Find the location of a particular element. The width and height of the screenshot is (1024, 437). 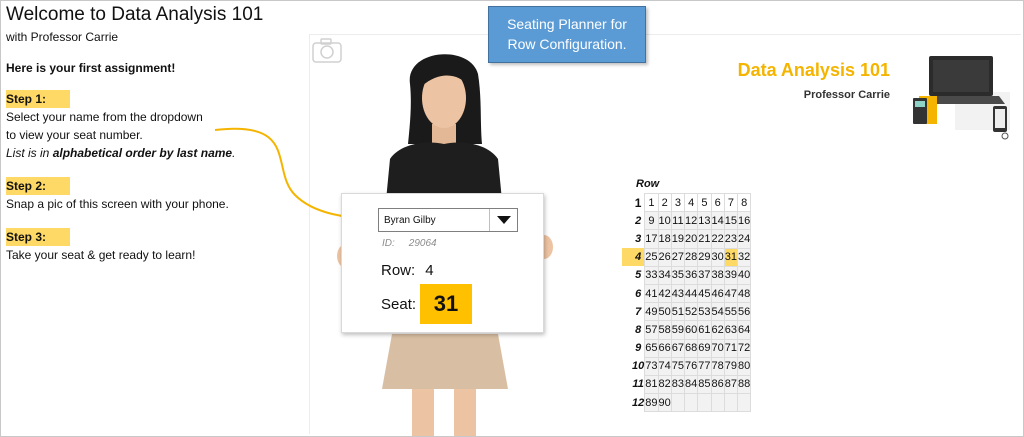

seat-cell: 89 is located at coordinates (651, 403).